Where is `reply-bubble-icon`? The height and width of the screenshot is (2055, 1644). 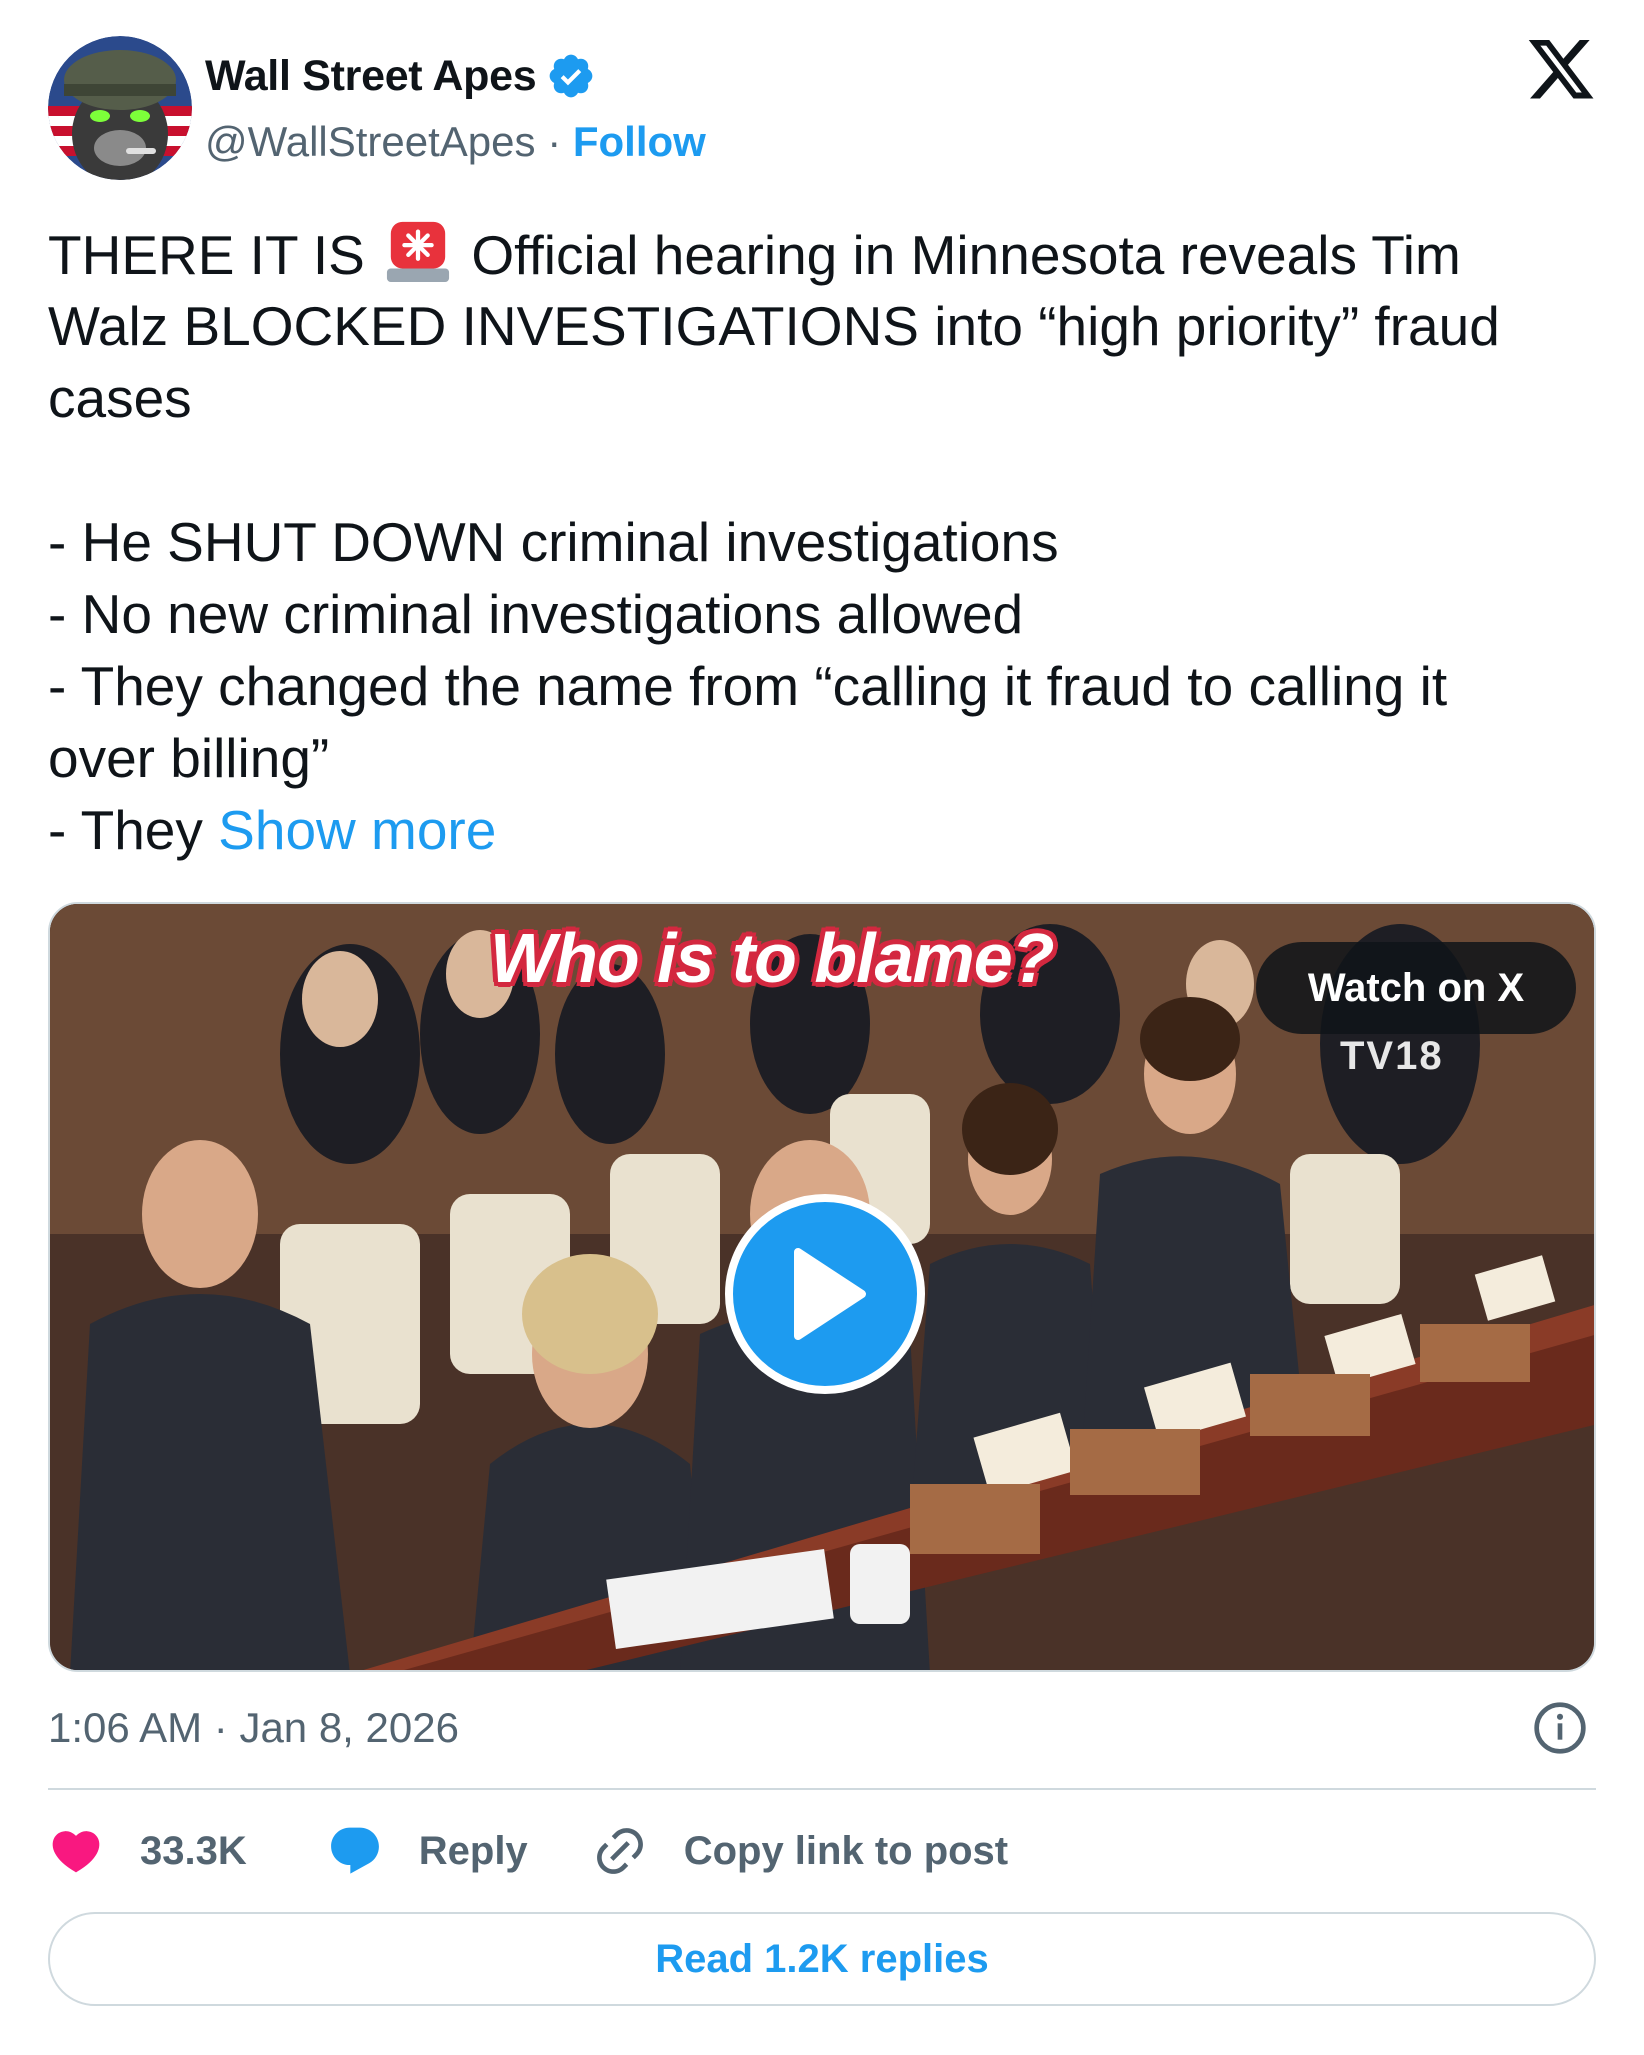 reply-bubble-icon is located at coordinates (354, 1850).